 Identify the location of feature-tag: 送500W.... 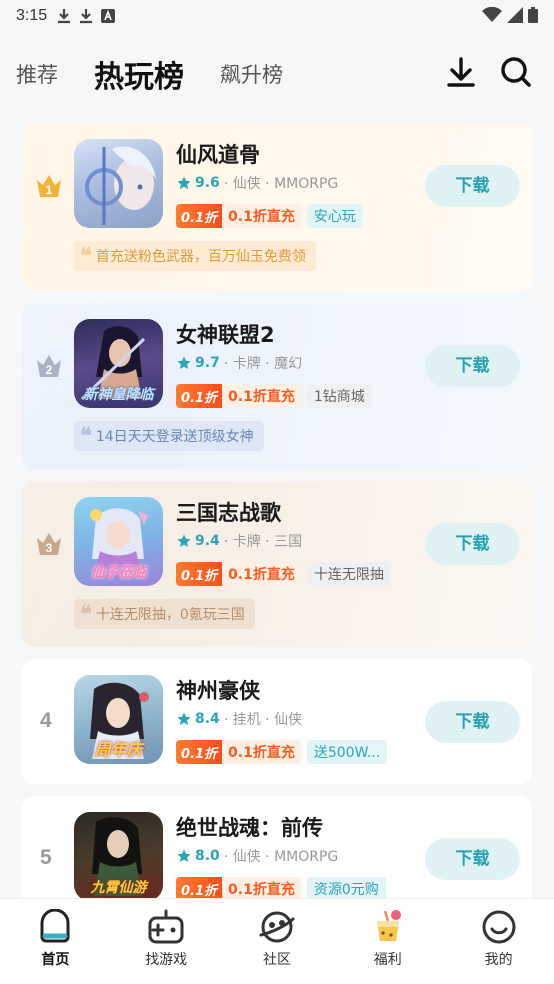
(347, 752).